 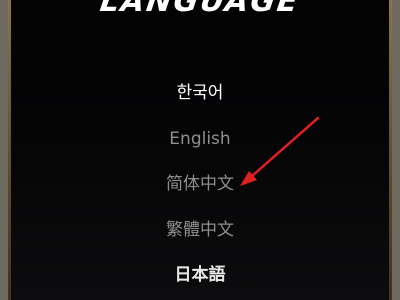 What do you see at coordinates (200, 230) in the screenshot?
I see `language-option-traditional-chinese: 繁體中文` at bounding box center [200, 230].